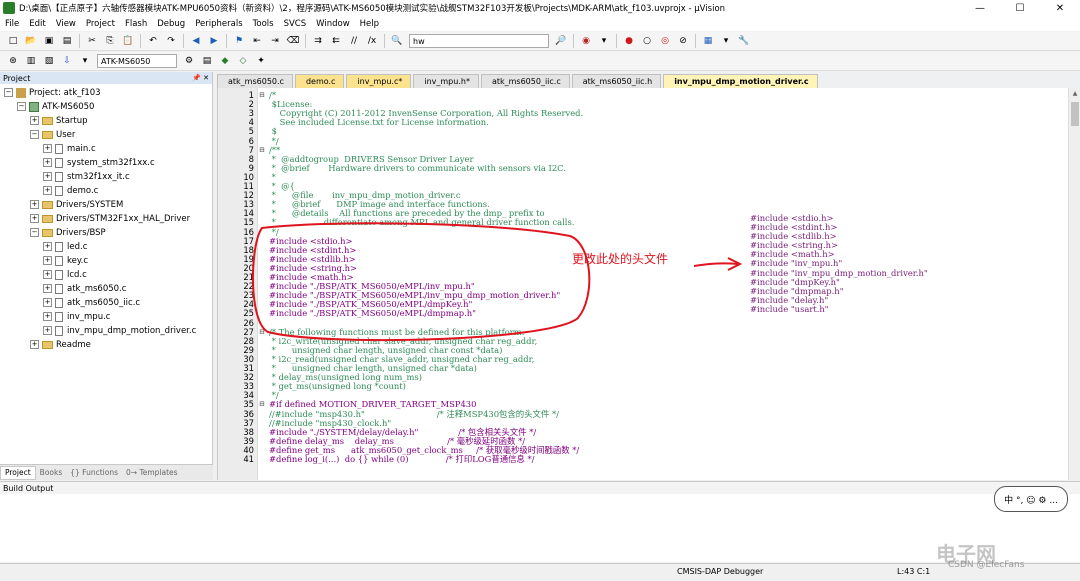 This screenshot has height=581, width=1080. Describe the element at coordinates (99, 162) in the screenshot. I see `tree-item: + system_stm32f1xx.c` at that location.